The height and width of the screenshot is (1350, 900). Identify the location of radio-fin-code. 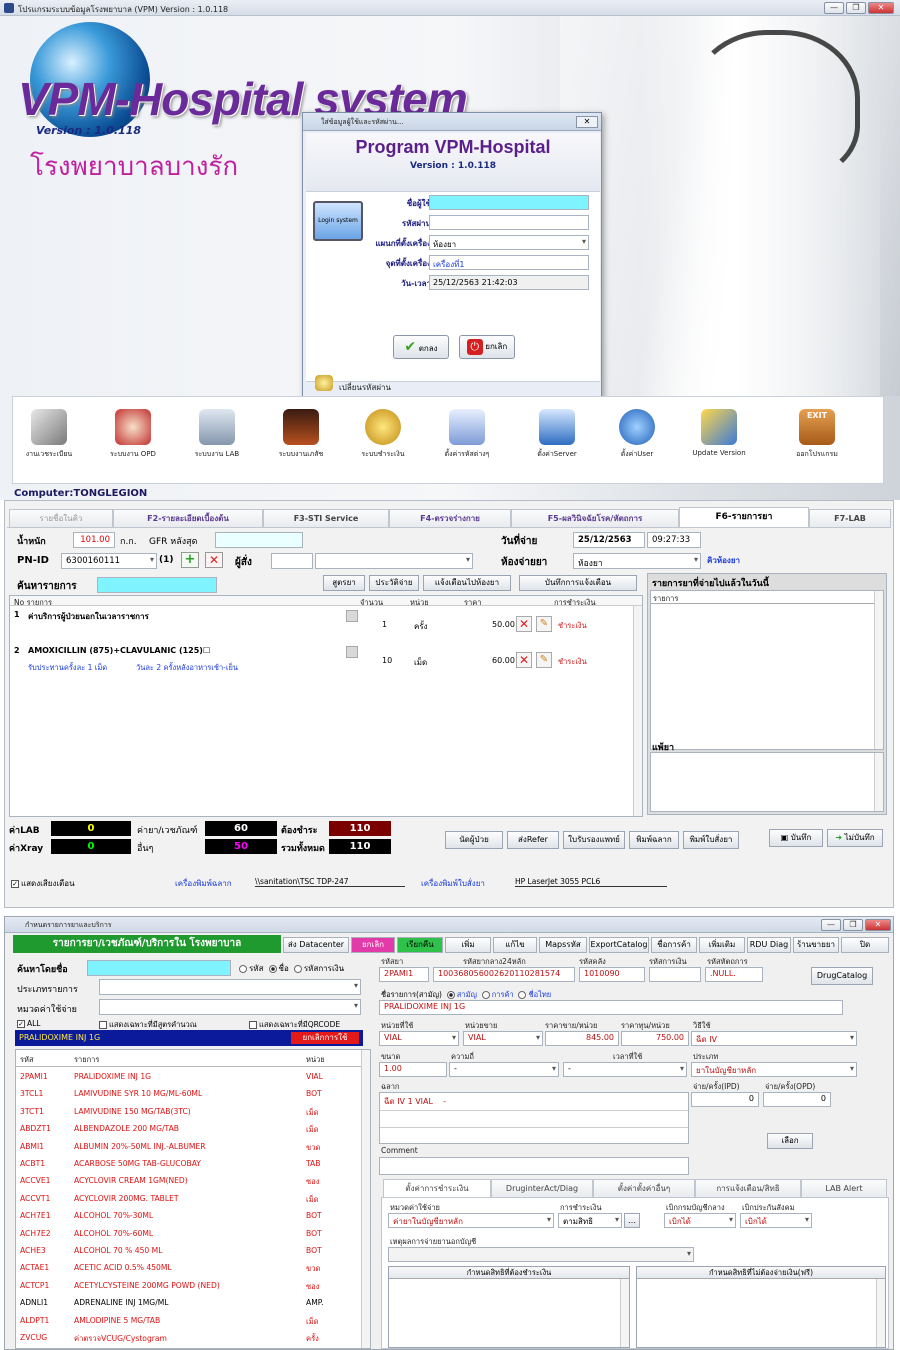
(297, 968).